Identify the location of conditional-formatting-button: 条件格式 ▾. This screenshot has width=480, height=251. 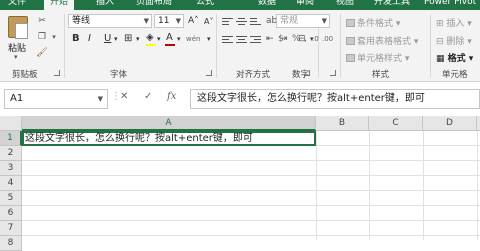
(373, 22).